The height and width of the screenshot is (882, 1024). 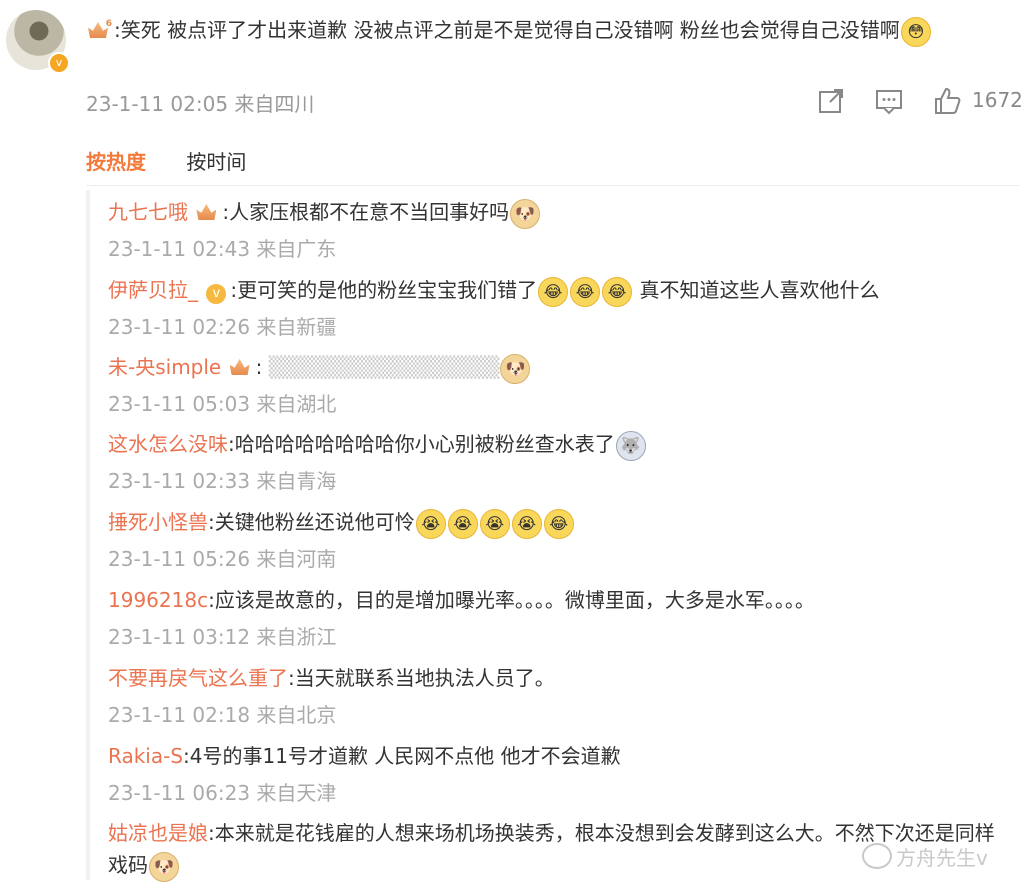 What do you see at coordinates (311, 522) in the screenshot?
I see `reply-text: :关键他粉丝还说他可怜` at bounding box center [311, 522].